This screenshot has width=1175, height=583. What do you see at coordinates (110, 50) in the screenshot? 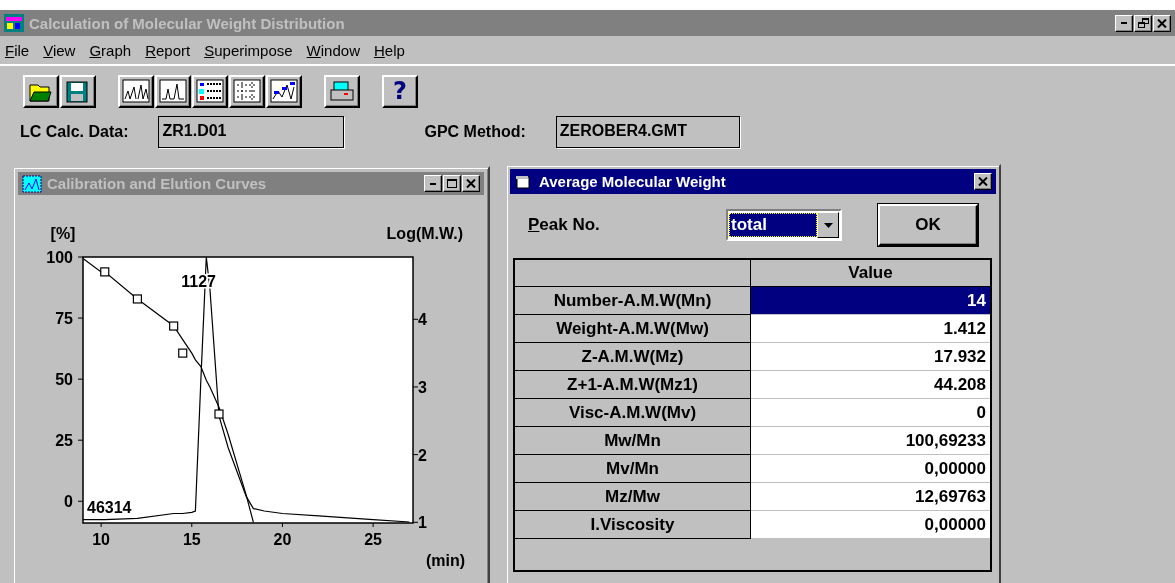
I see `menu-item: Graph` at bounding box center [110, 50].